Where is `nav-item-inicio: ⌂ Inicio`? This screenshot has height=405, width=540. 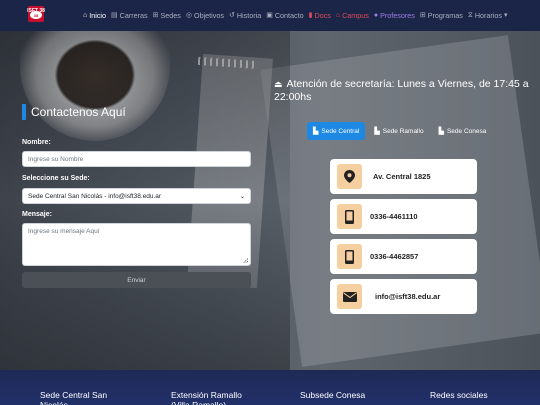 nav-item-inicio: ⌂ Inicio is located at coordinates (94, 15).